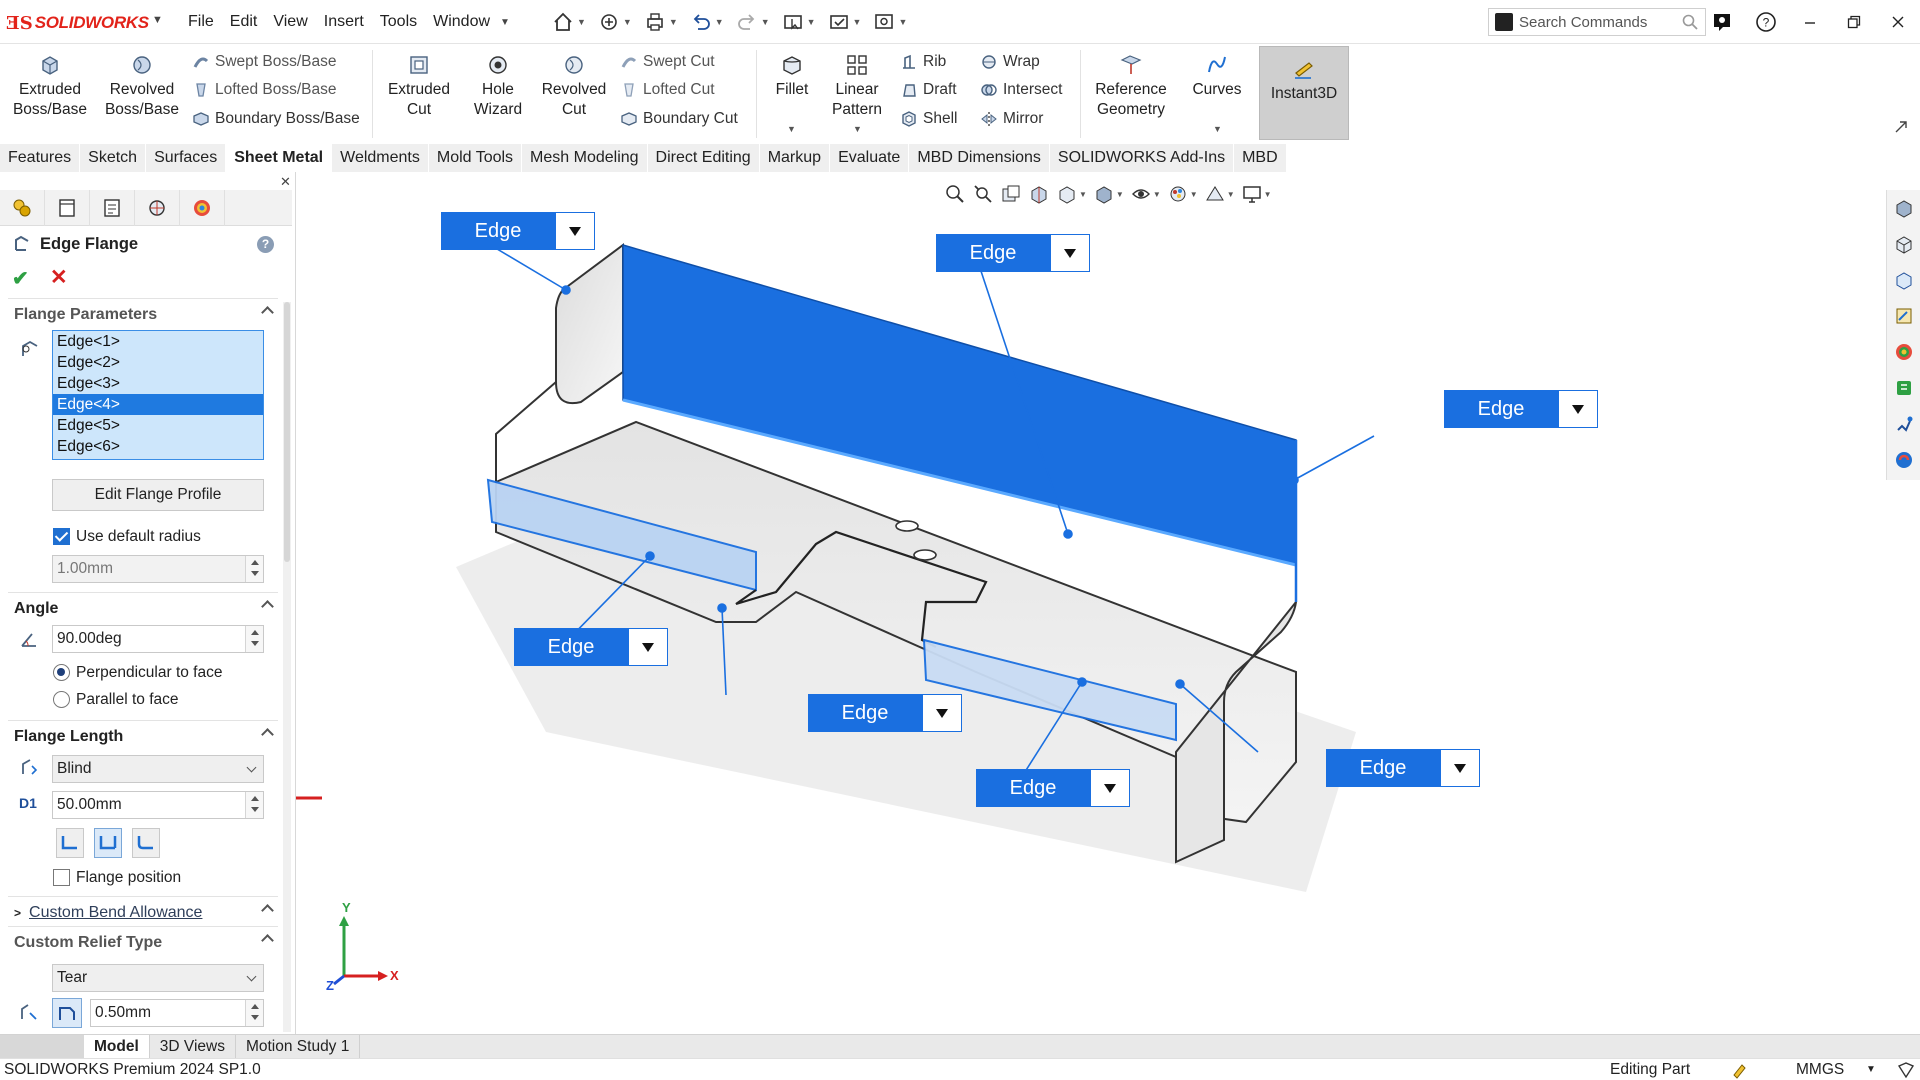 The height and width of the screenshot is (1080, 1920). I want to click on outer-virtual-sharp-button, so click(70, 843).